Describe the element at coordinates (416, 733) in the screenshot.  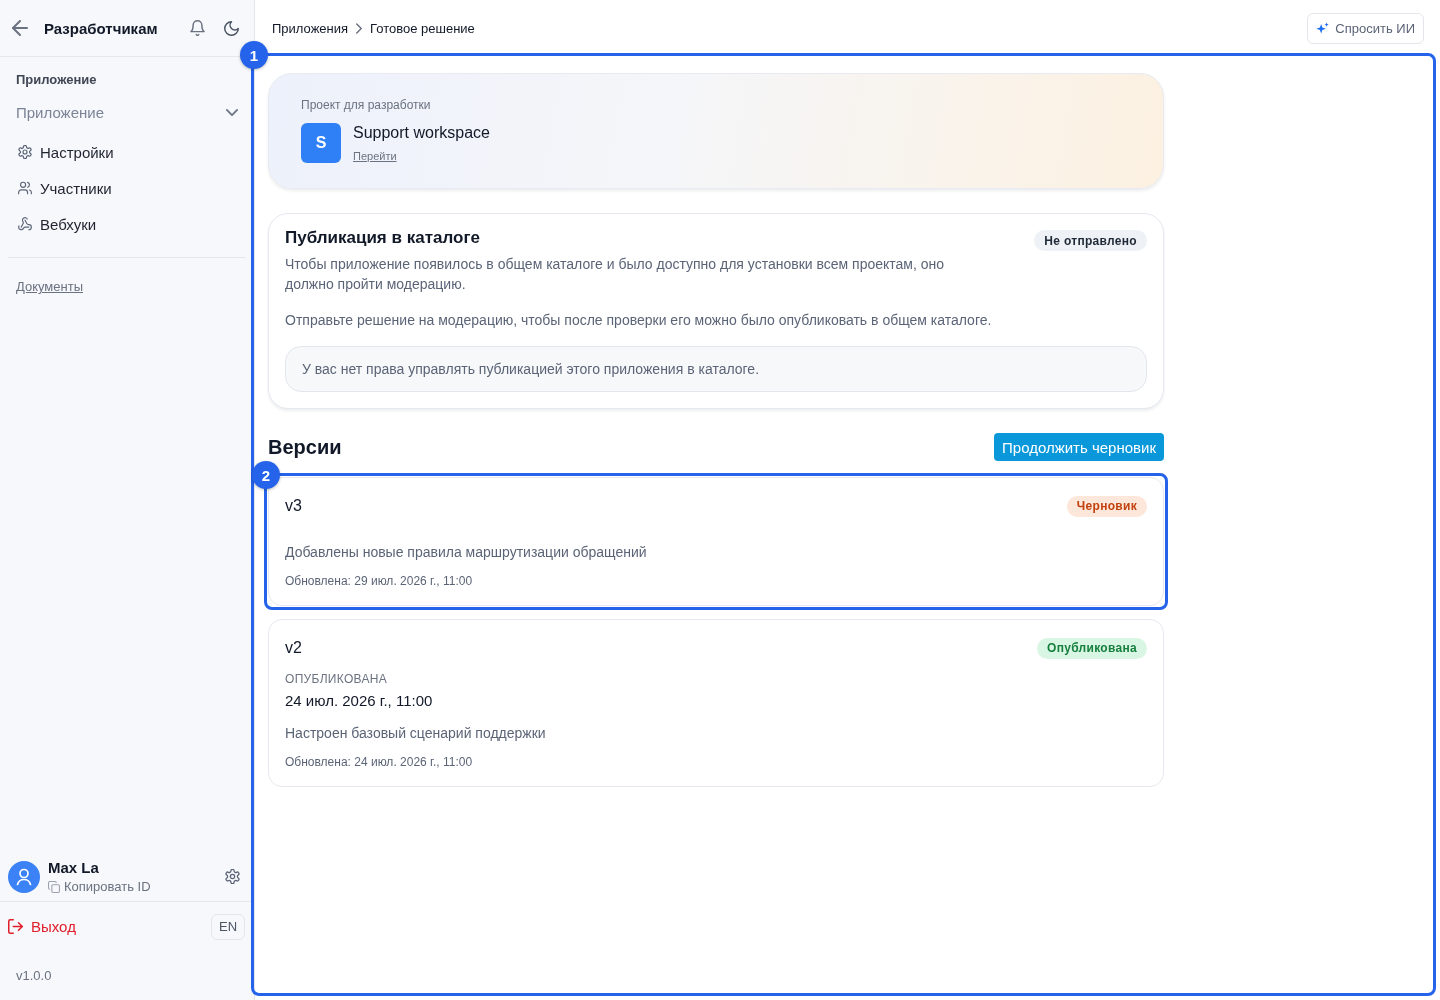
I see `version-description: Настроен базовый сценарий поддержки` at that location.